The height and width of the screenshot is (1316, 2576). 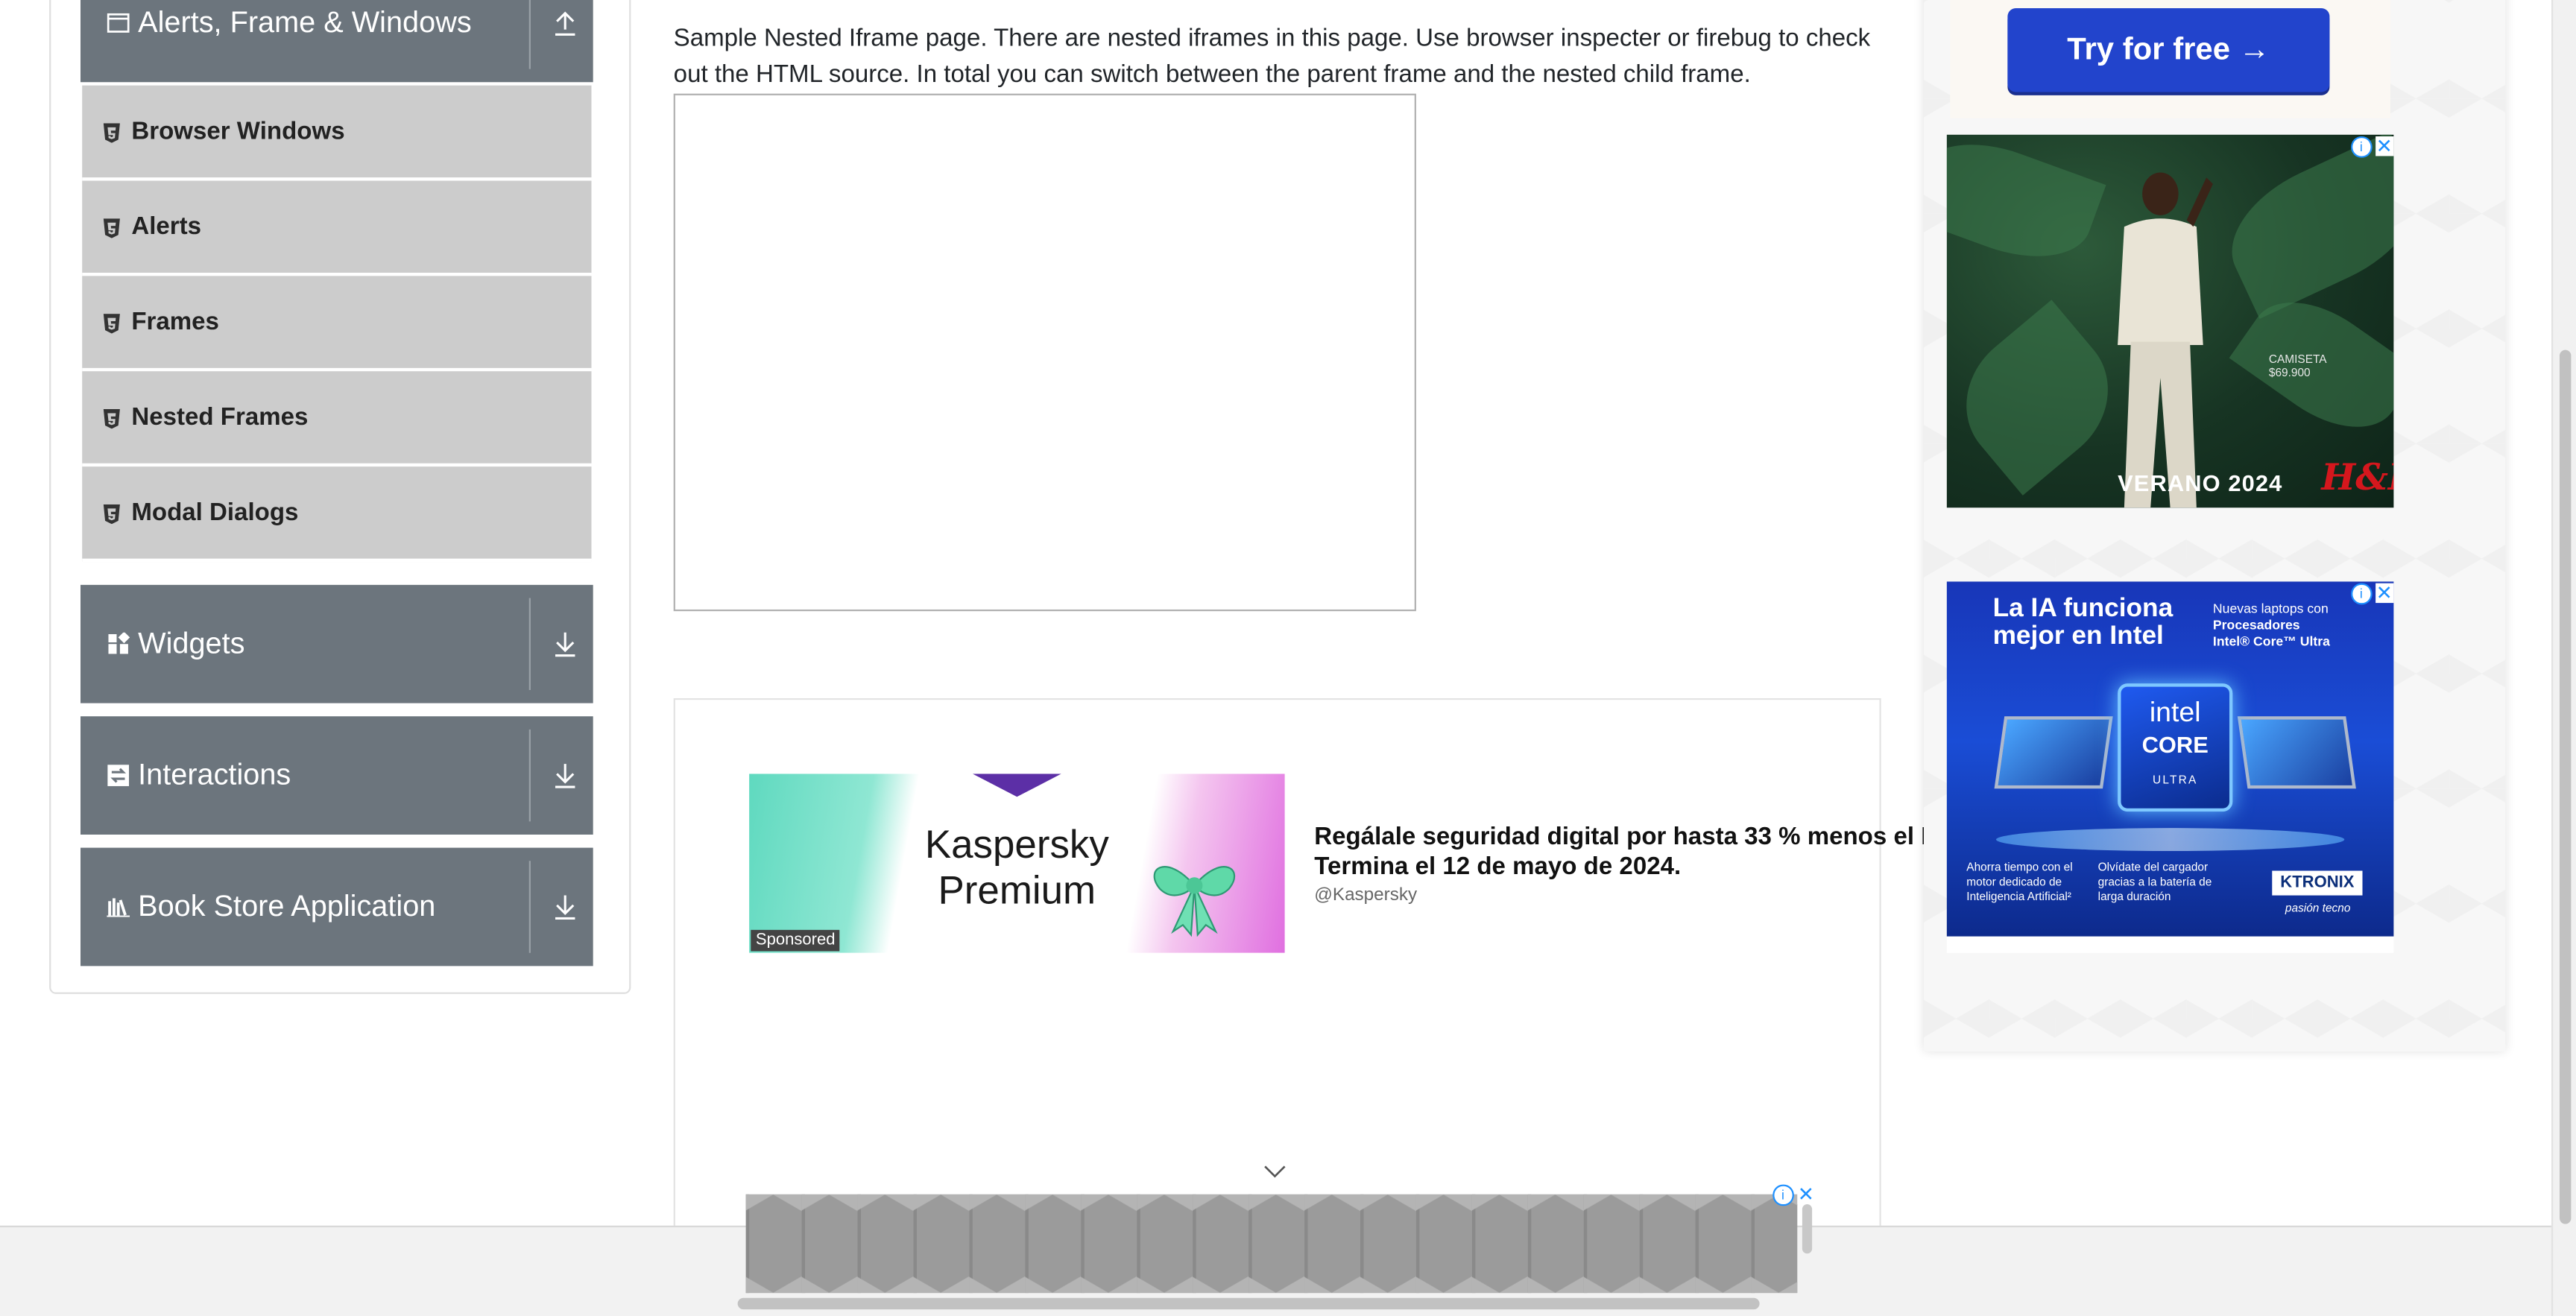 I want to click on group-label: Book Store Application, so click(x=287, y=906).